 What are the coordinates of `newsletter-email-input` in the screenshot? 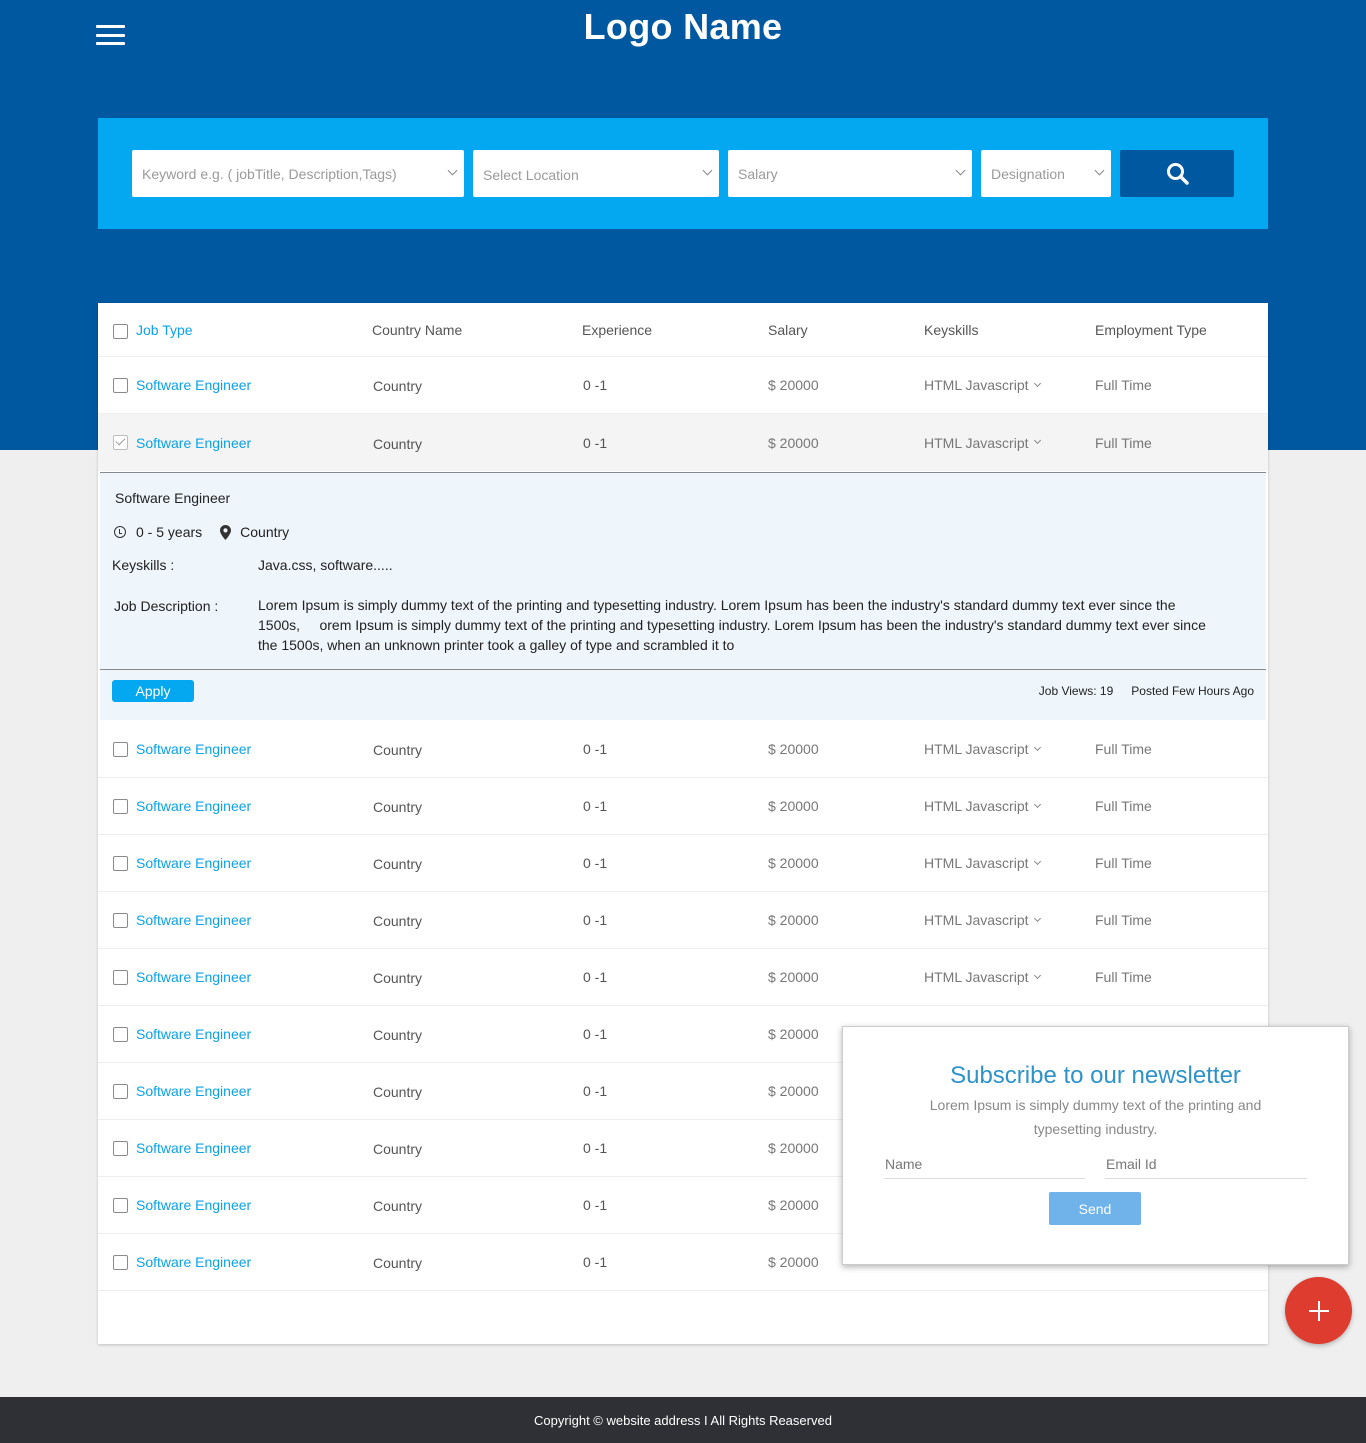 It's located at (1206, 1164).